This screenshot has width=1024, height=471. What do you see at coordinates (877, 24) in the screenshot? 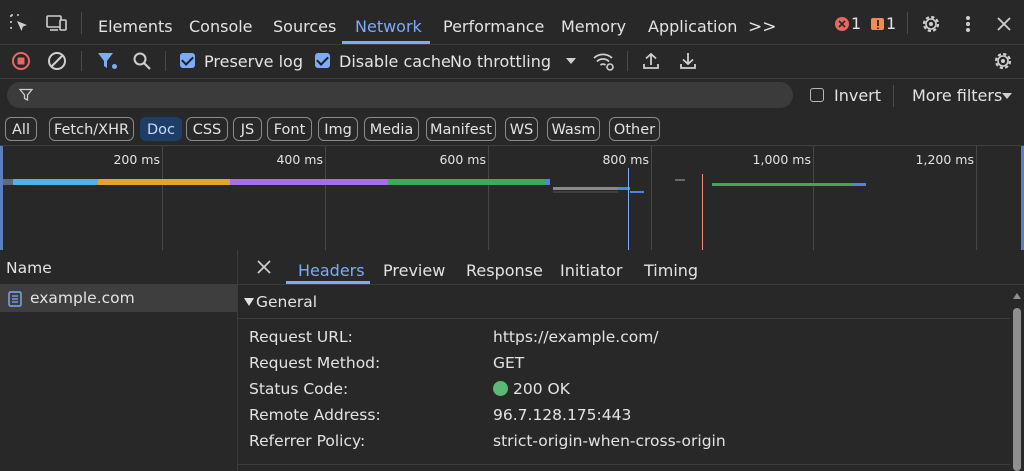
I see `warning-icon` at bounding box center [877, 24].